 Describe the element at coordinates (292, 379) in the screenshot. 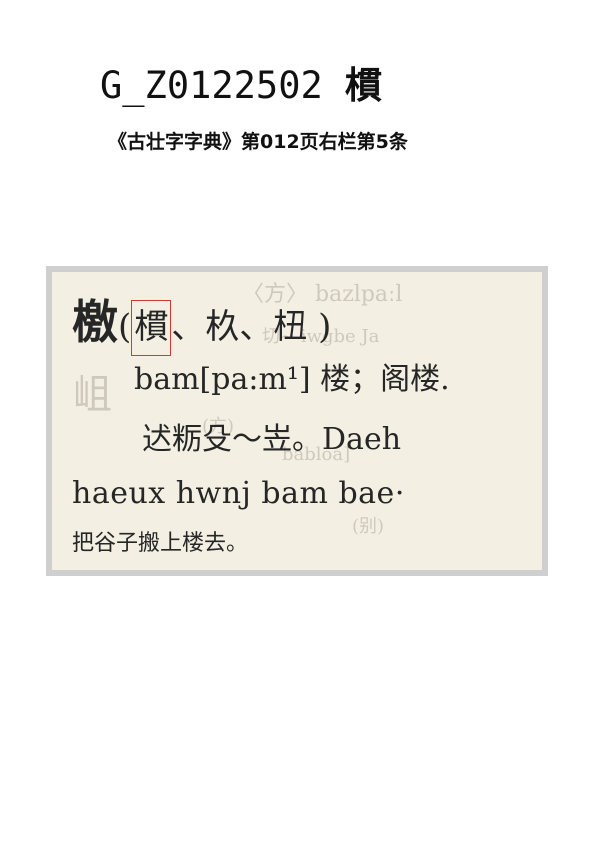

I see `pronunciation-line: bam[pa:m¹] 楼；阁楼.` at that location.